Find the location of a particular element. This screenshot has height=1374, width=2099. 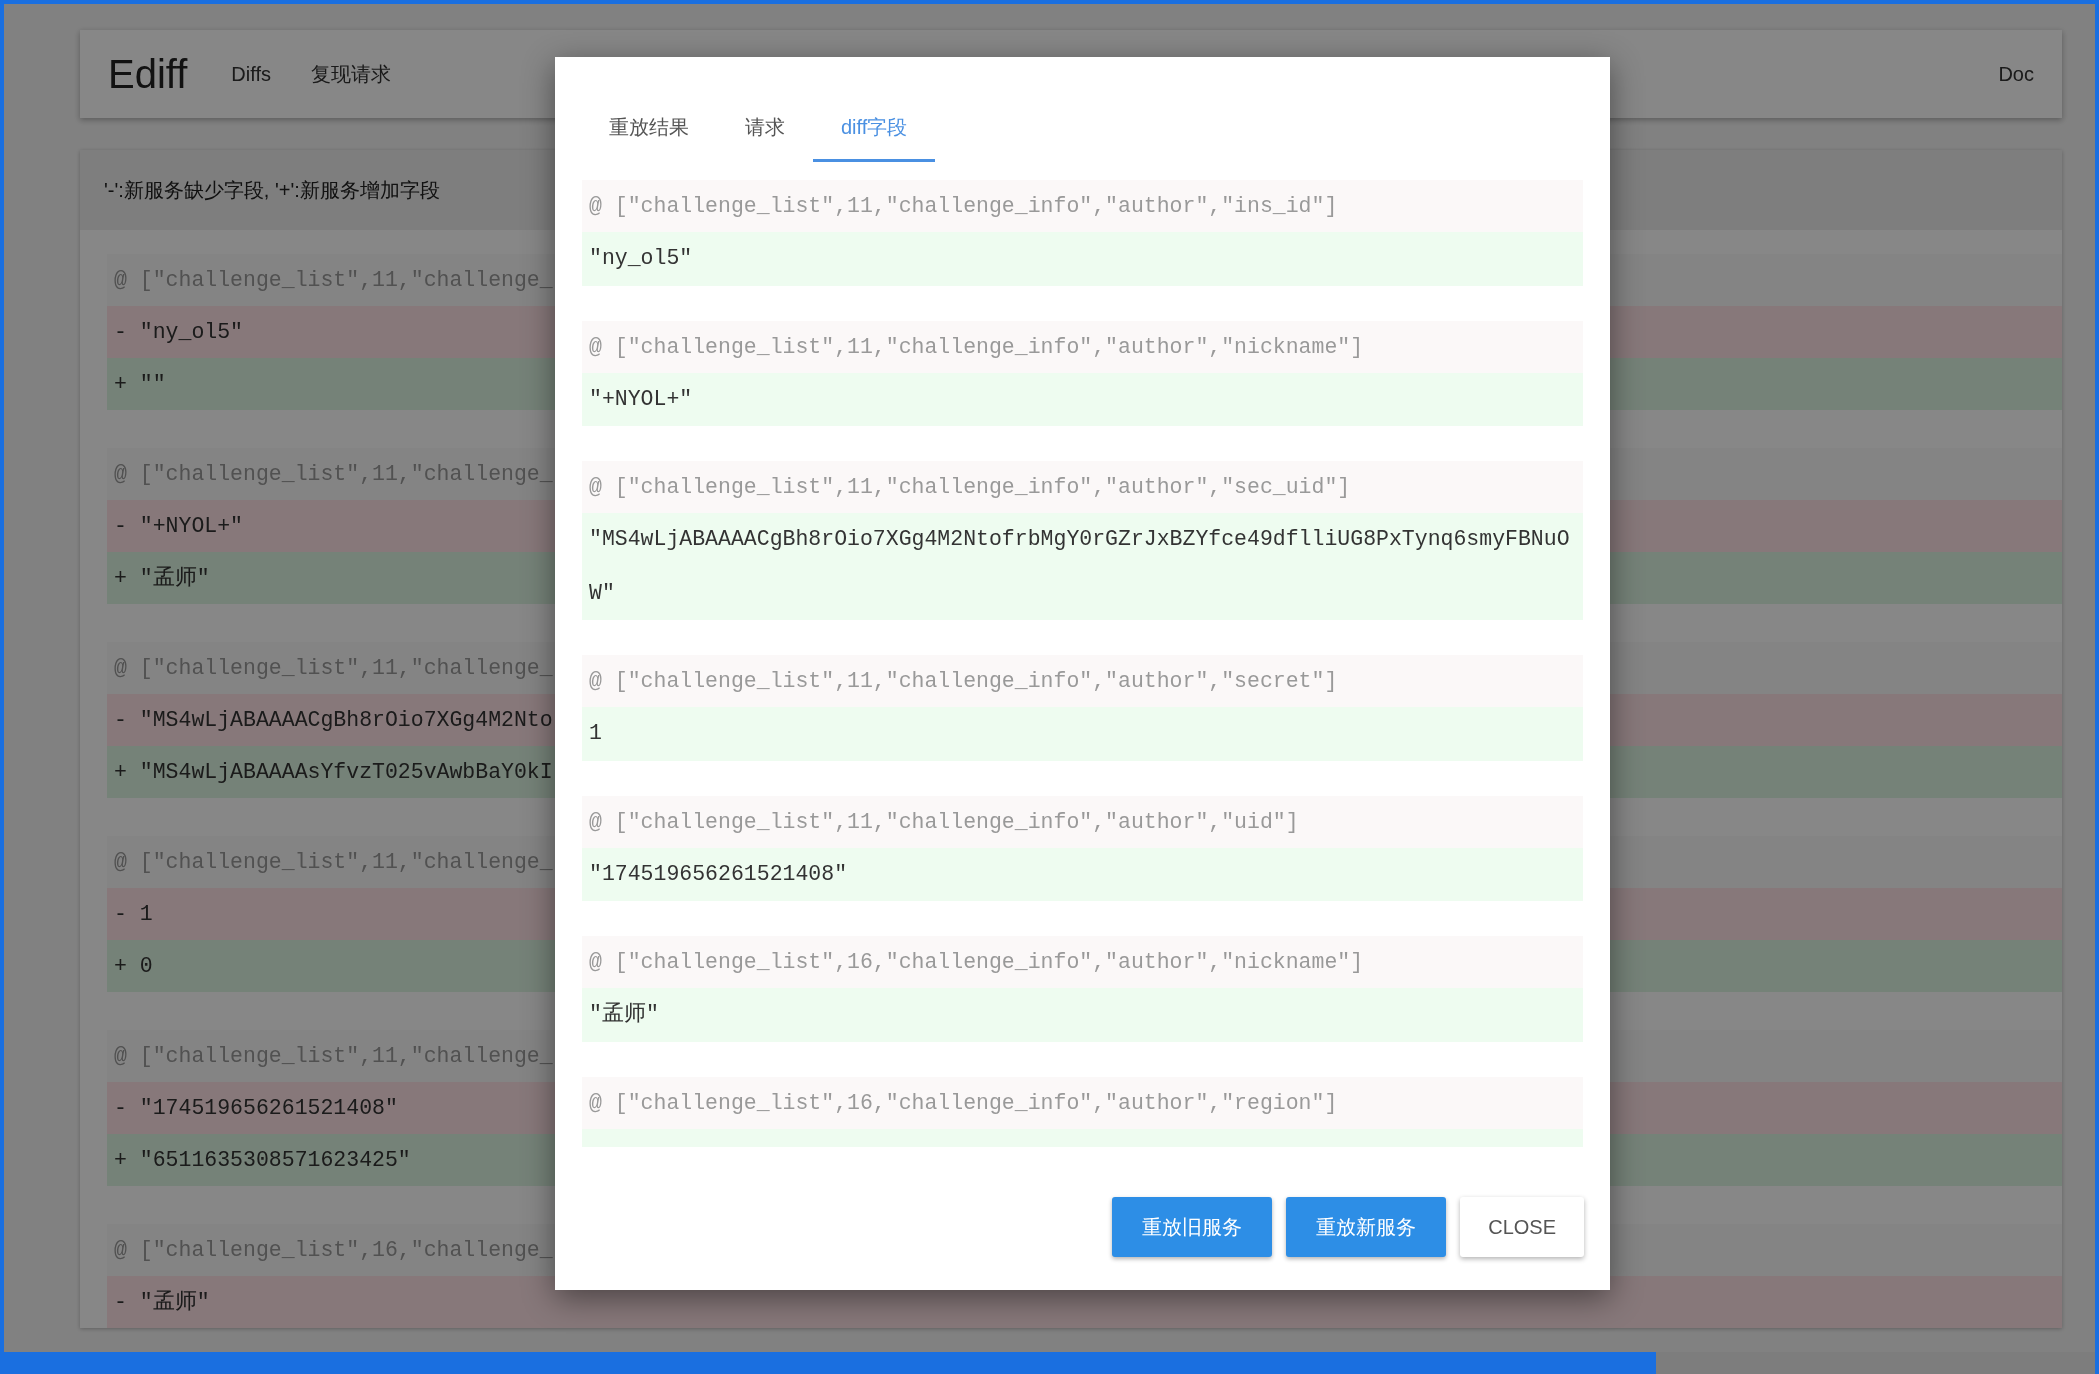

diff-value: "孟师" is located at coordinates (624, 1014).